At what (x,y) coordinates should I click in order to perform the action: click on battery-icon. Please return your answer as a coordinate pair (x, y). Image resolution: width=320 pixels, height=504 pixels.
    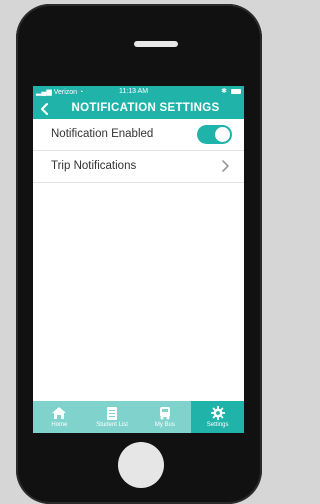
    Looking at the image, I should click on (236, 91).